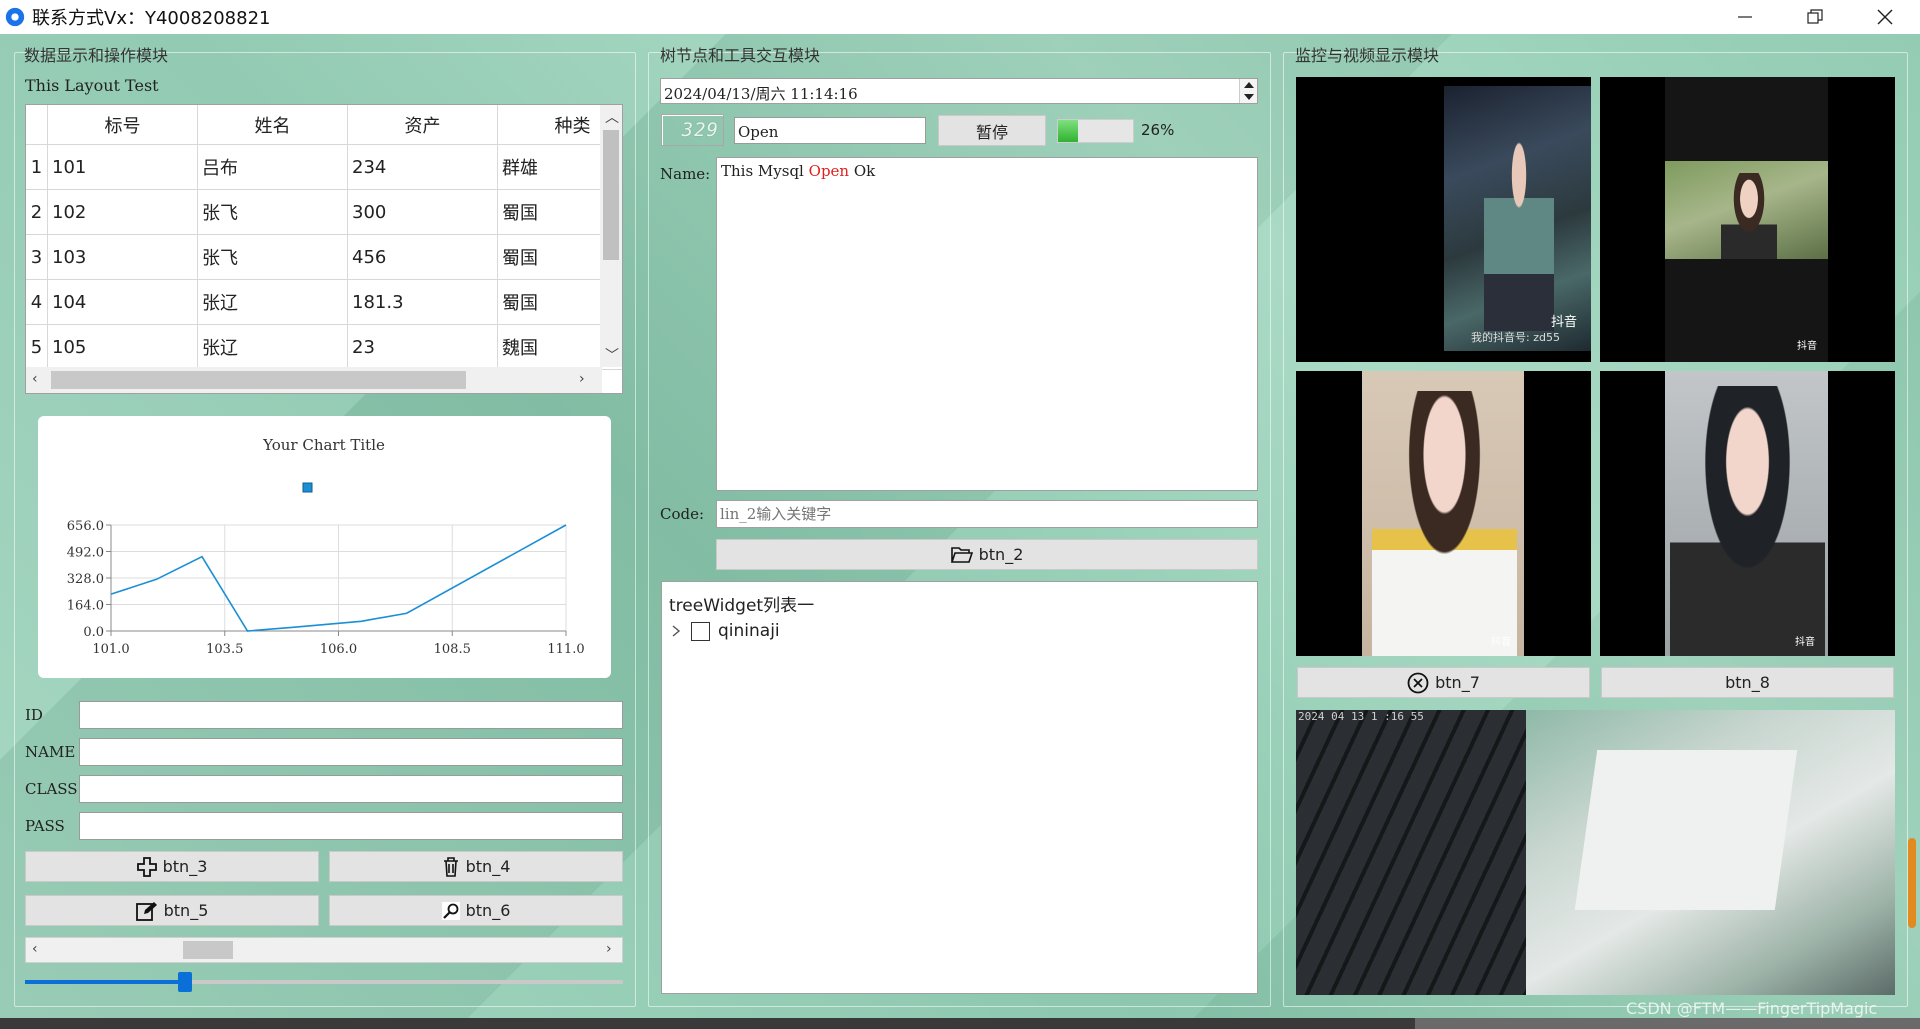 The height and width of the screenshot is (1029, 1920). What do you see at coordinates (612, 355) in the screenshot?
I see `scroll-down-icon: ﹀` at bounding box center [612, 355].